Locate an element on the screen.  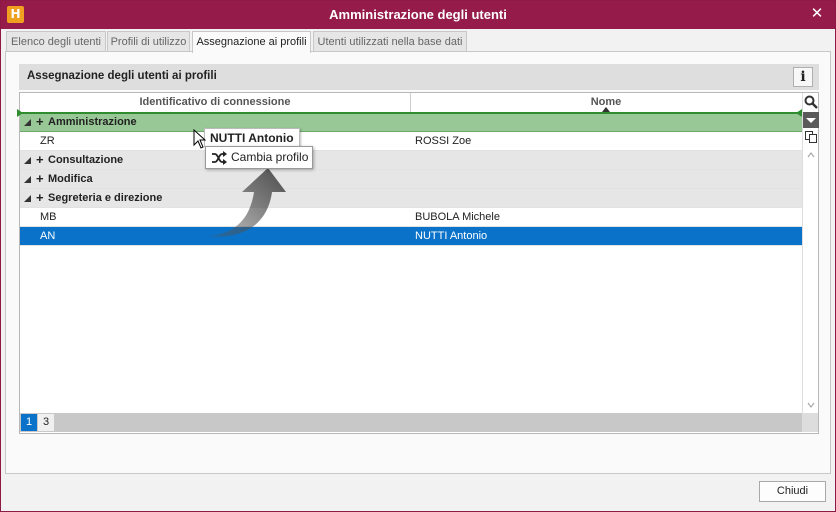
group-label: Segreteria e direzione is located at coordinates (105, 198).